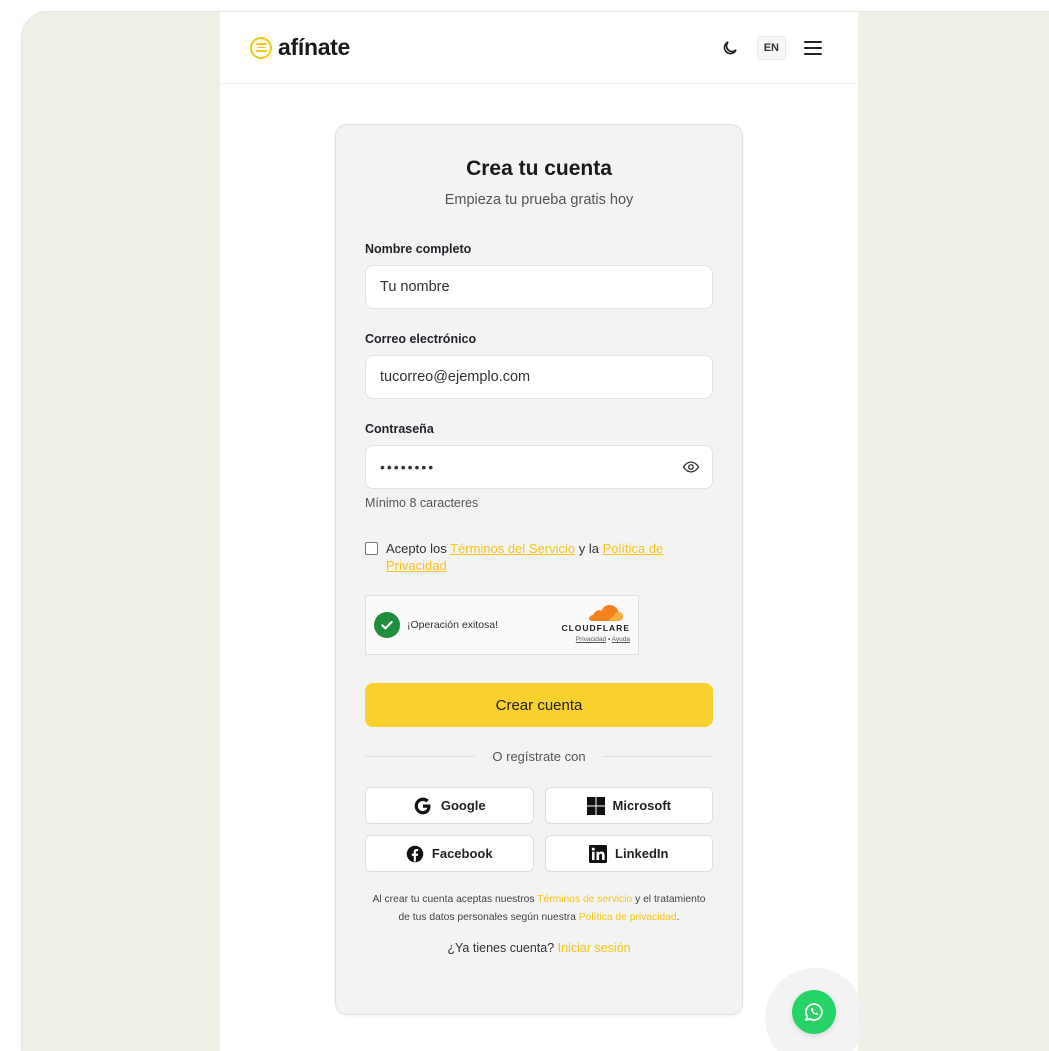 Image resolution: width=1049 pixels, height=1051 pixels. I want to click on legal-terms-link: Términos de servicio, so click(584, 899).